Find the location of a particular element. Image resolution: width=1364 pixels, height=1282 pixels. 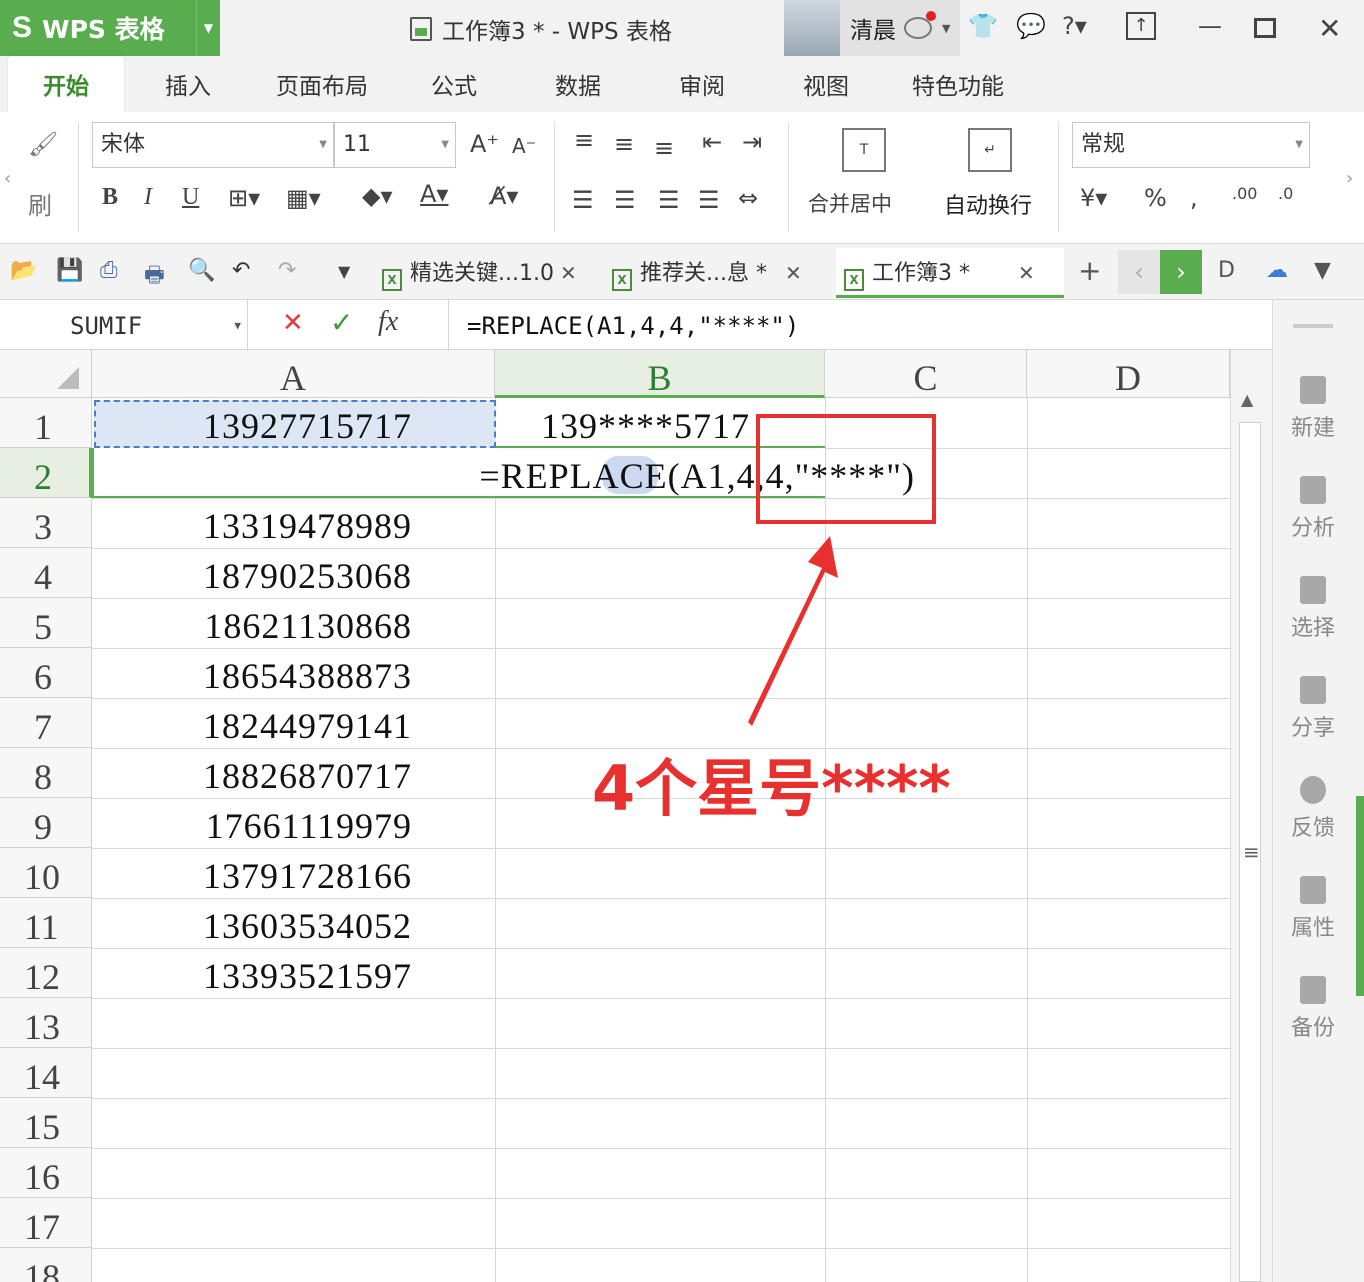

cell-a7: 18244979141 is located at coordinates (252, 723).